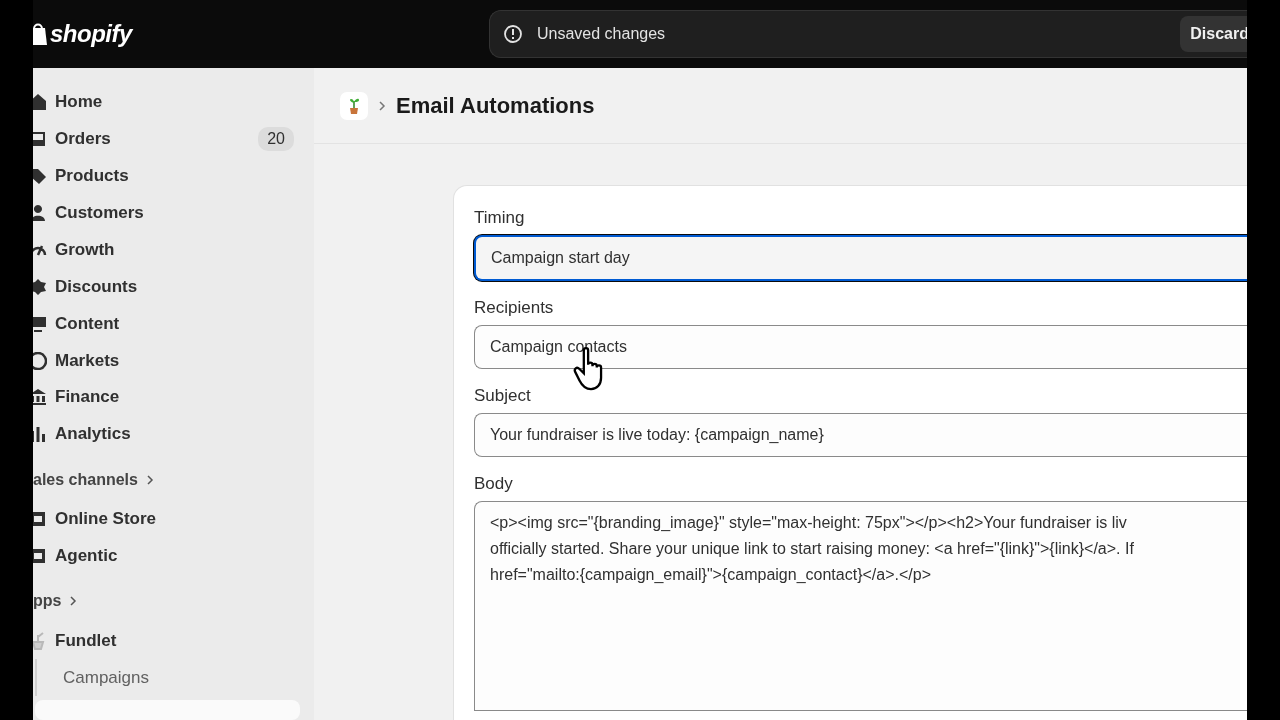 The width and height of the screenshot is (1280, 720). What do you see at coordinates (40, 640) in the screenshot?
I see `plant-icon` at bounding box center [40, 640].